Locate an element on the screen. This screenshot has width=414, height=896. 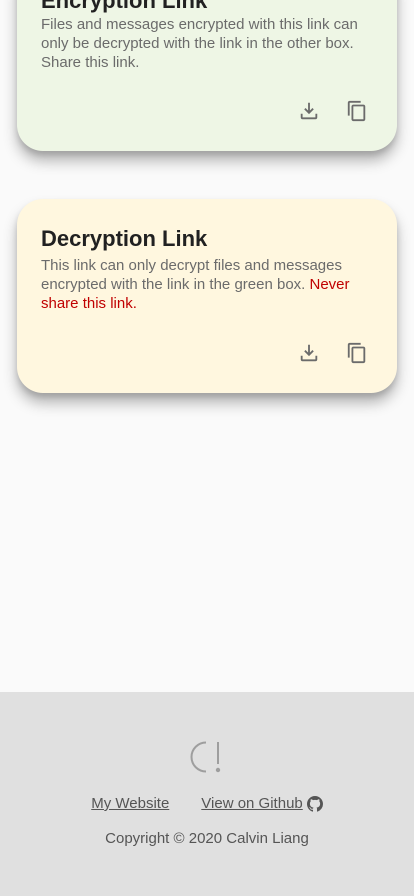
github-link-label: View on Github is located at coordinates (252, 803).